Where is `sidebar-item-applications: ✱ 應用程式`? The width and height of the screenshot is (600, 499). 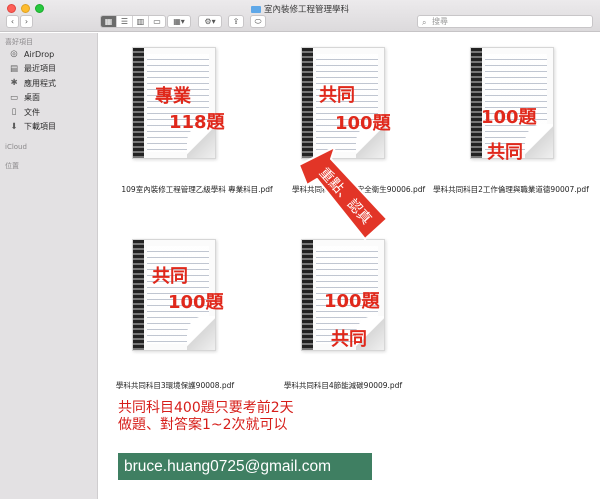
sidebar-item-applications: ✱ 應用程式 is located at coordinates (48, 83).